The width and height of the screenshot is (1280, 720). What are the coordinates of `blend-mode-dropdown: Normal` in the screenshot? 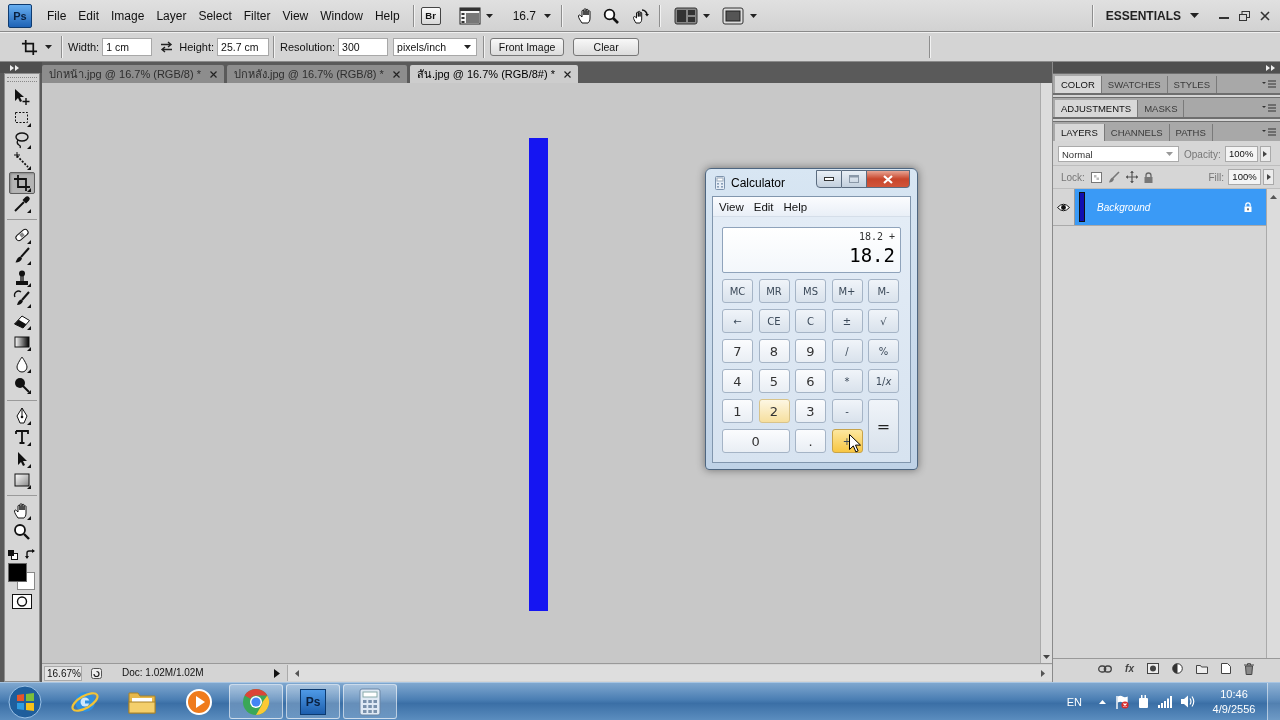 It's located at (1118, 154).